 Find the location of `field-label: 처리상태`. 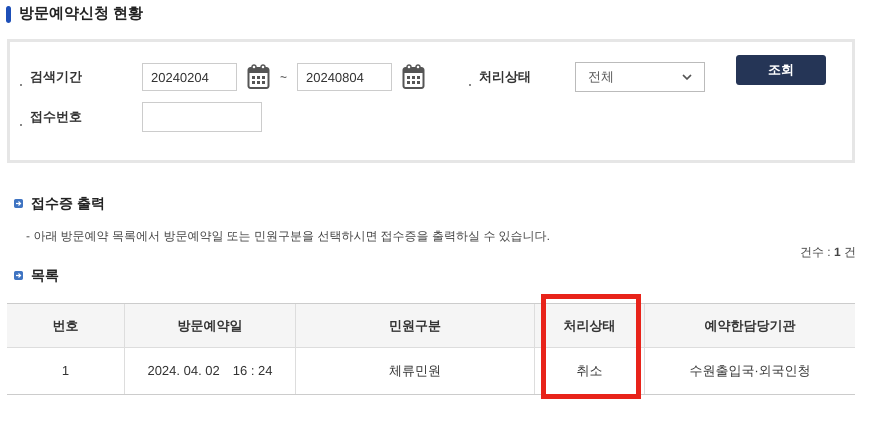

field-label: 처리상태 is located at coordinates (505, 77).